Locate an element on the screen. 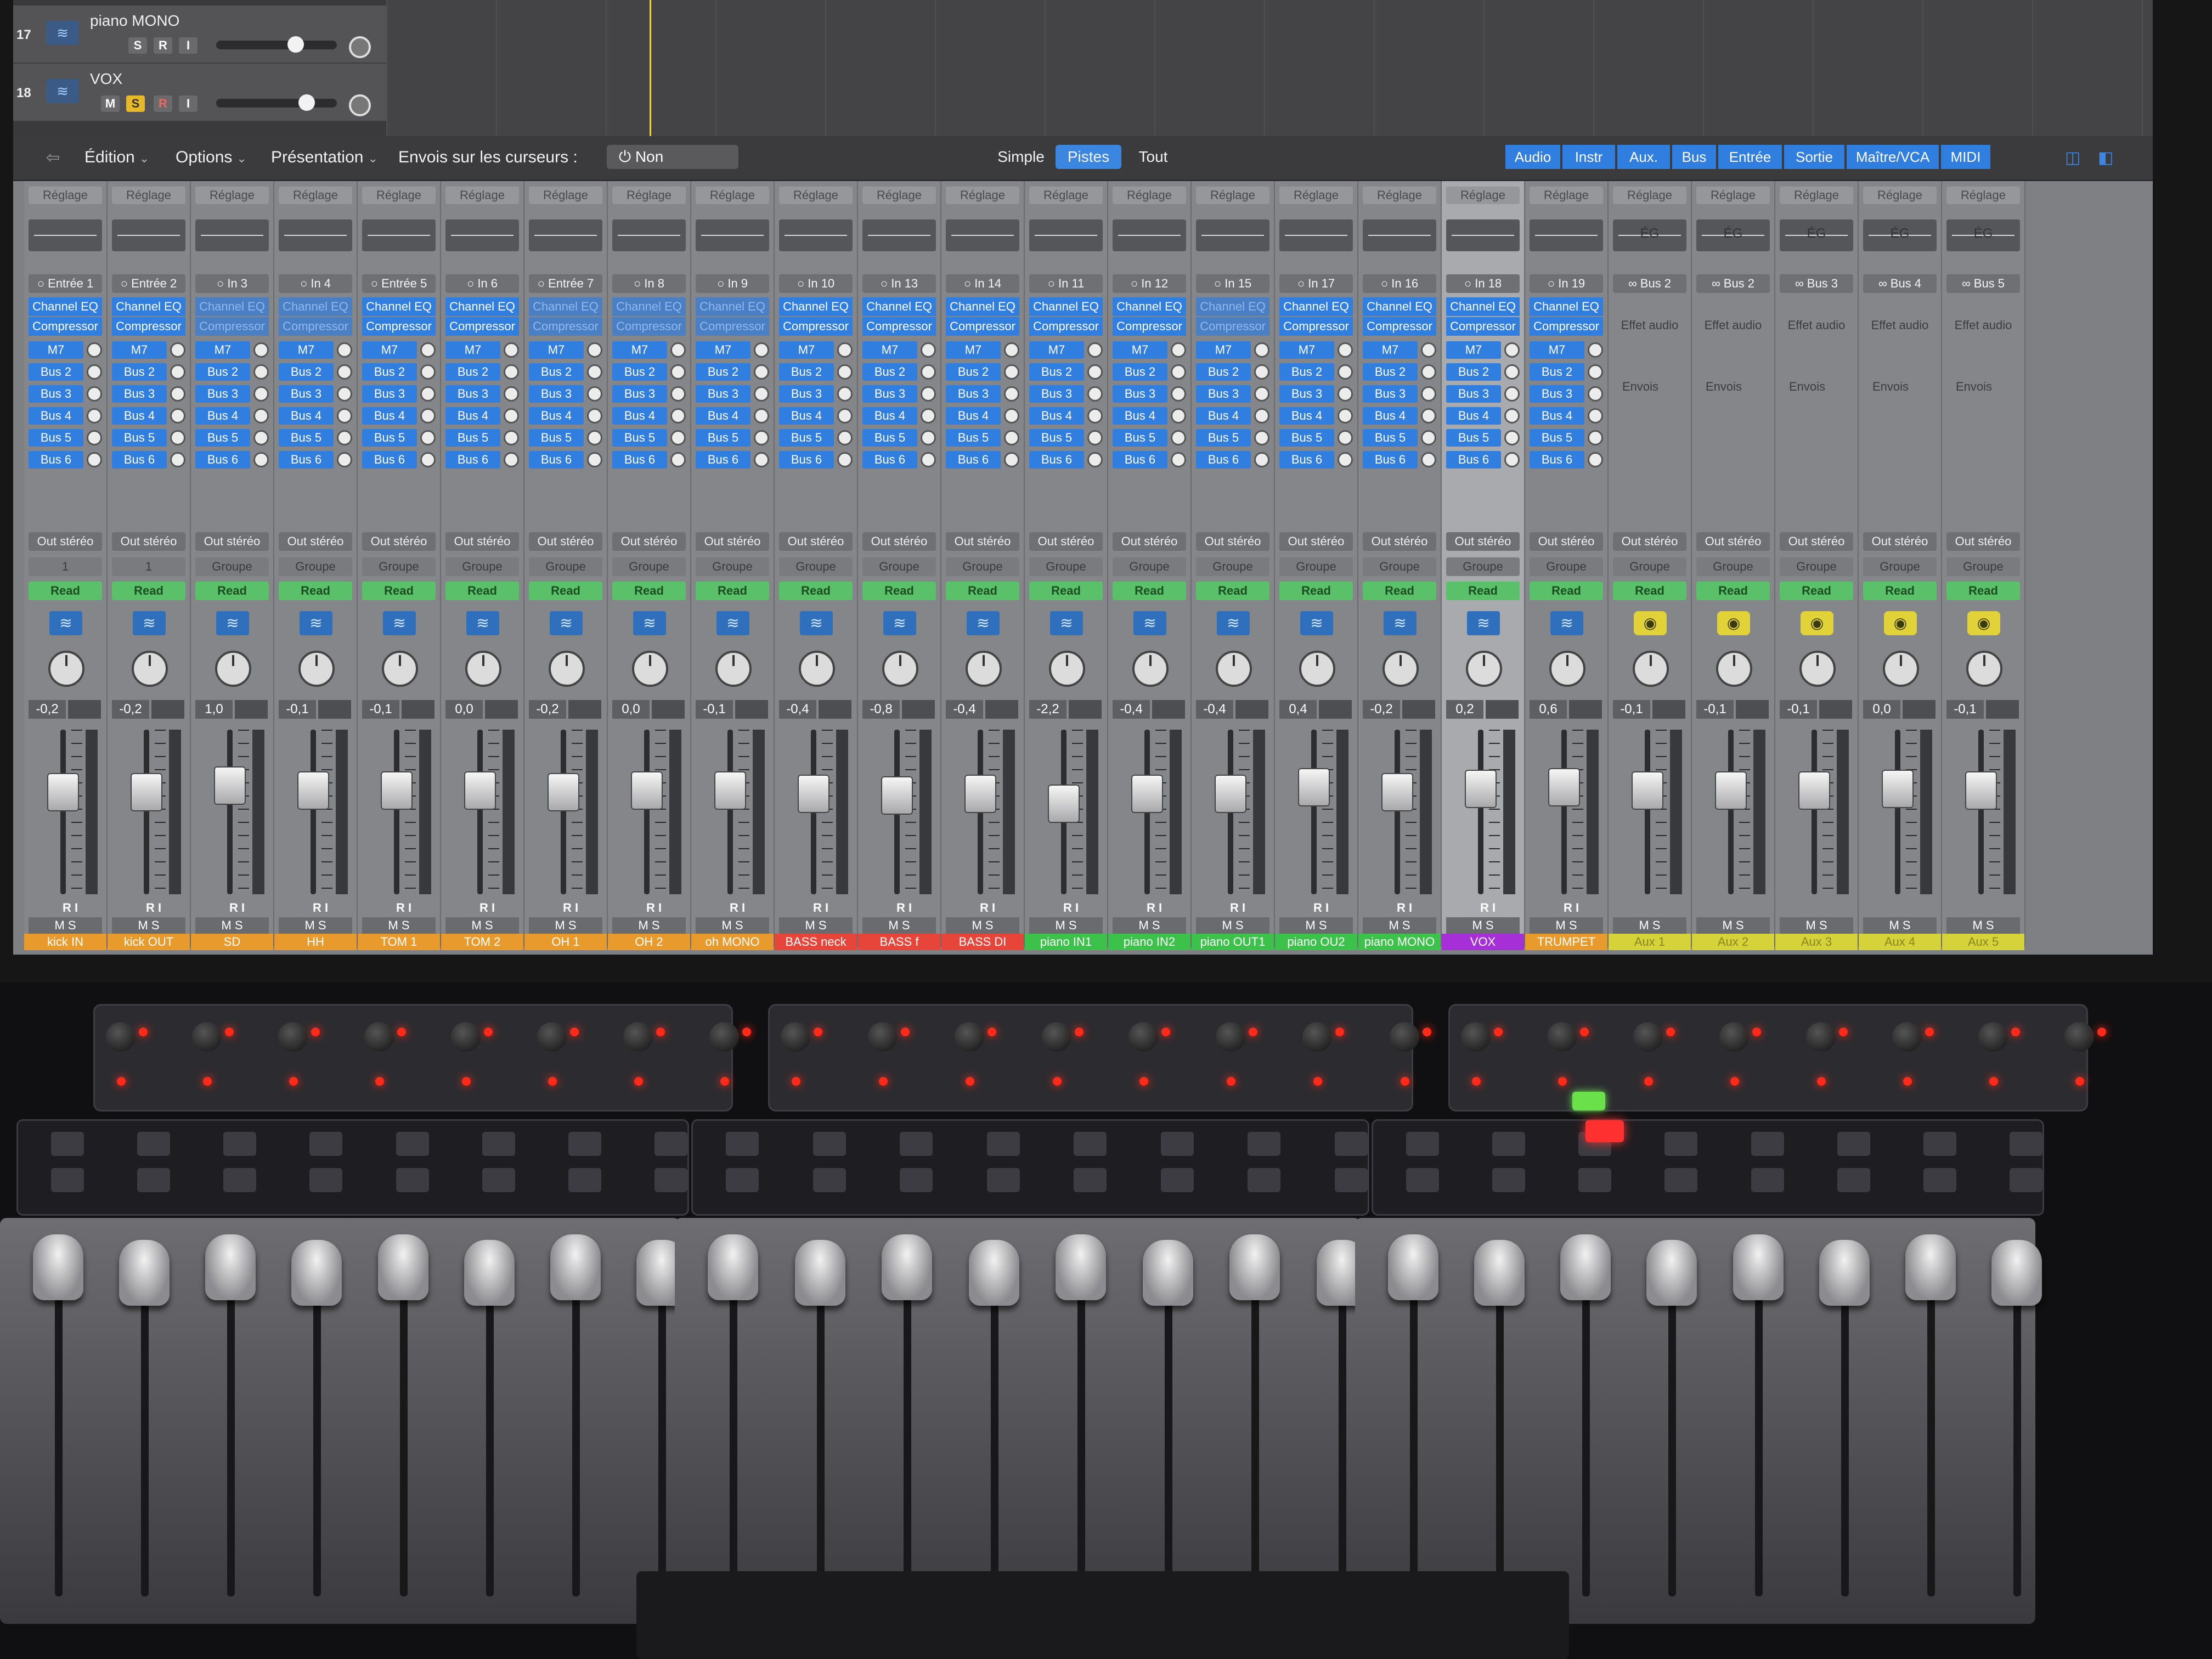 The height and width of the screenshot is (1659, 2212). view-tout-button: Tout is located at coordinates (1153, 157).